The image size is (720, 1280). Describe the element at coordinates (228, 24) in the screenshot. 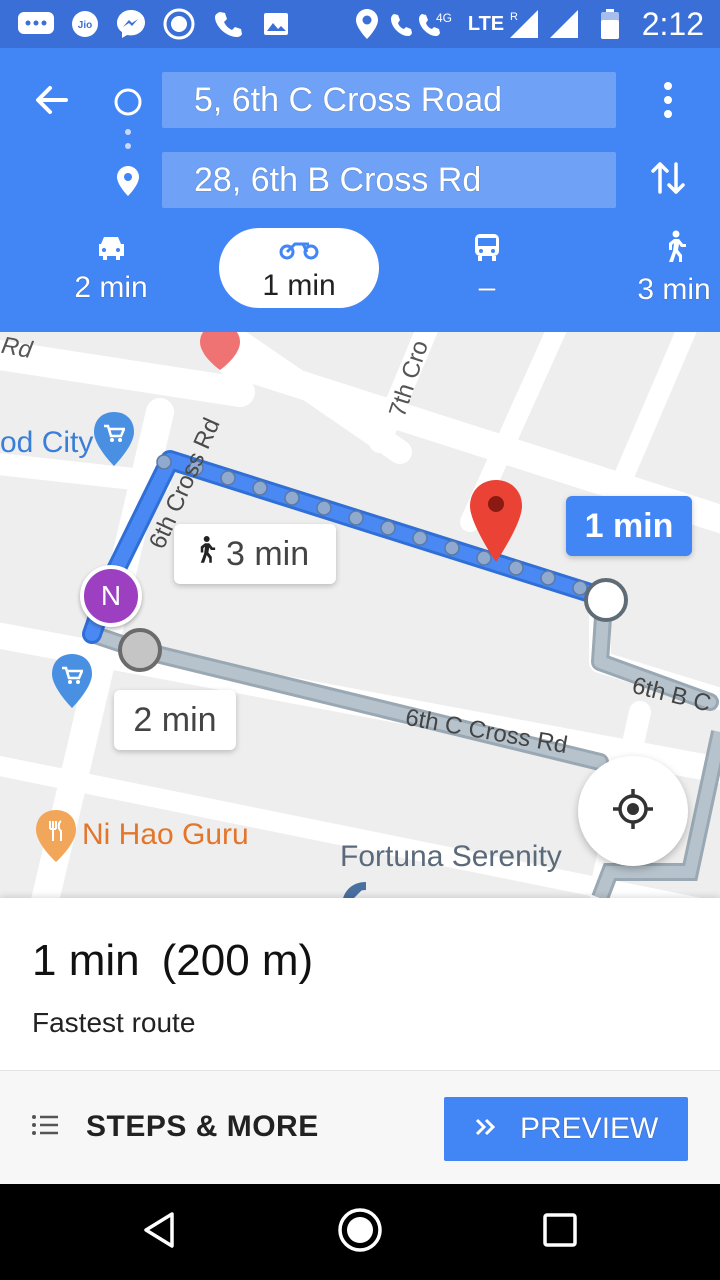

I see `phone-icon` at that location.